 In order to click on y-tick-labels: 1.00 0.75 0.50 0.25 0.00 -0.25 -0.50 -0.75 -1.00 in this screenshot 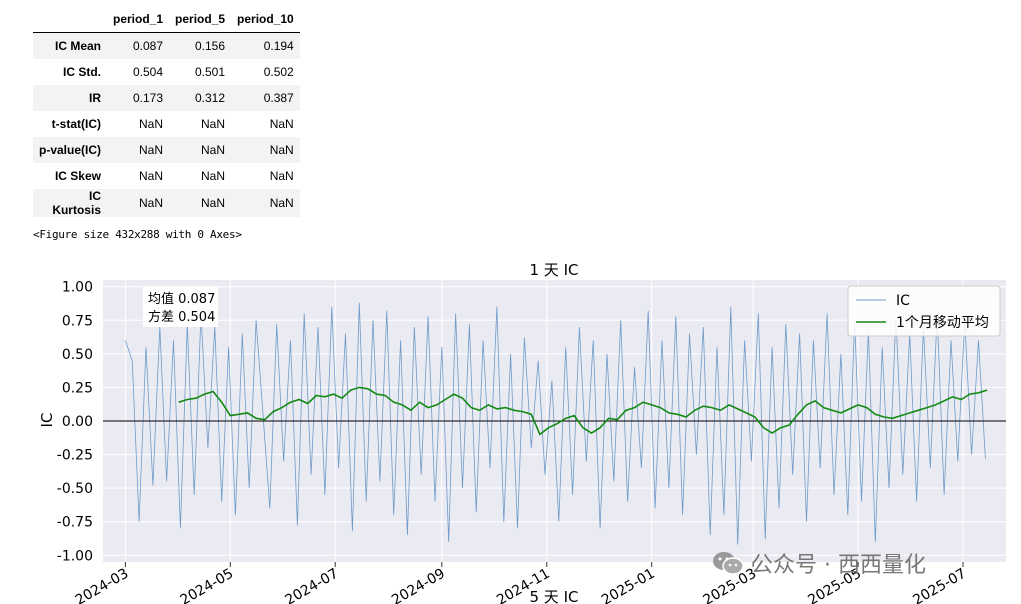, I will do `click(75, 422)`.